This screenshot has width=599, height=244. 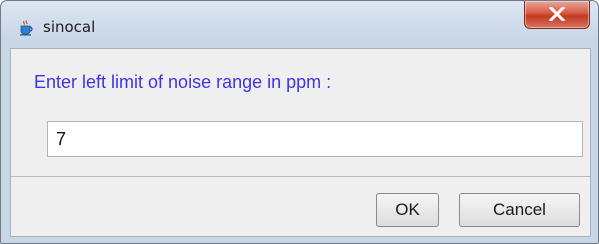 I want to click on java-cup-icon, so click(x=26, y=28).